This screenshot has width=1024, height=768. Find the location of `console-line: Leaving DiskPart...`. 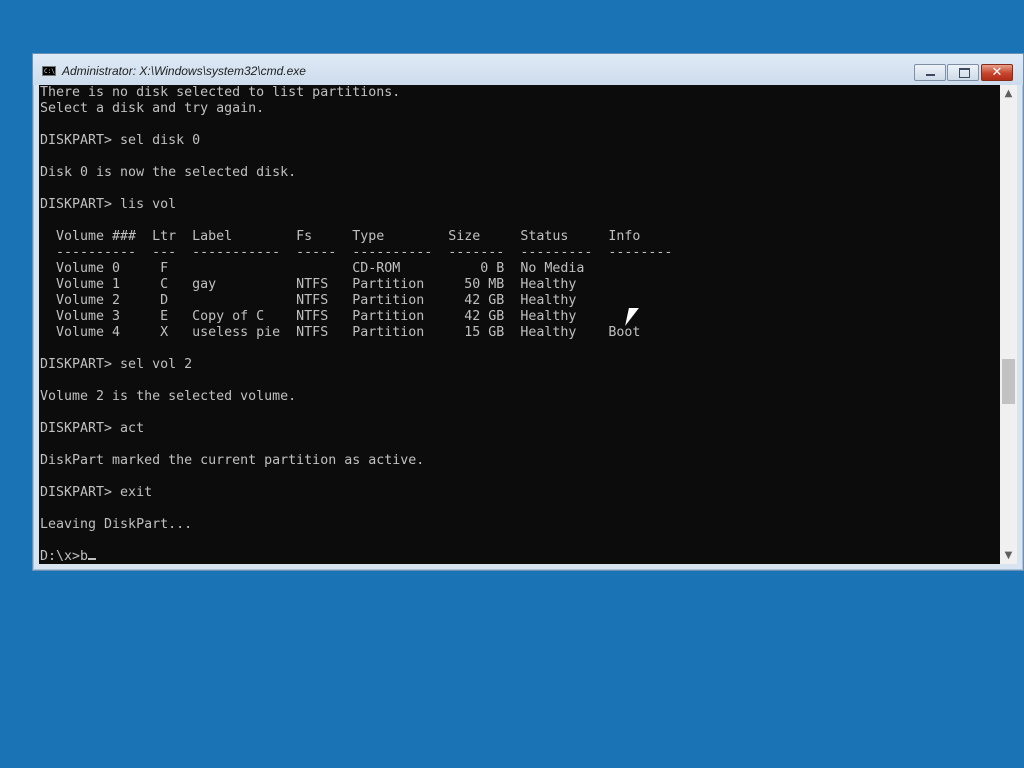

console-line: Leaving DiskPart... is located at coordinates (116, 524).